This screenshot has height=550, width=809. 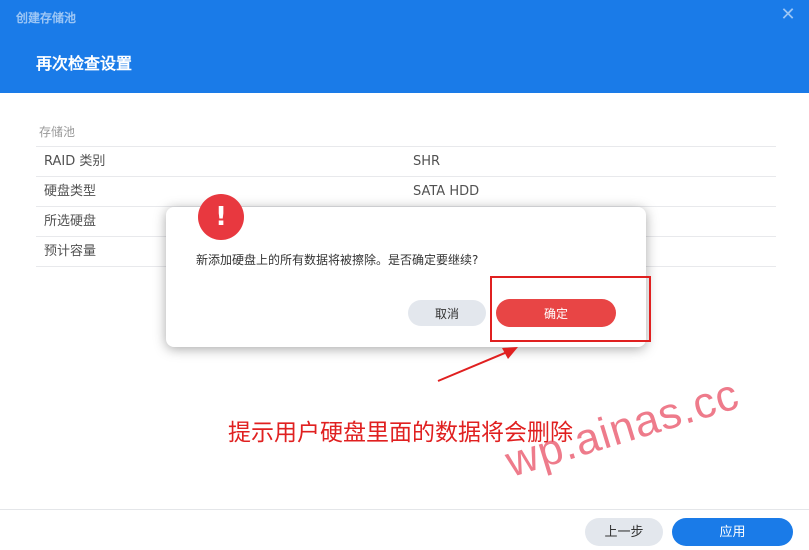 I want to click on dialog-message: 新添加硬盘上的所有数据将被擦除。是否确定要继续?, so click(x=337, y=260).